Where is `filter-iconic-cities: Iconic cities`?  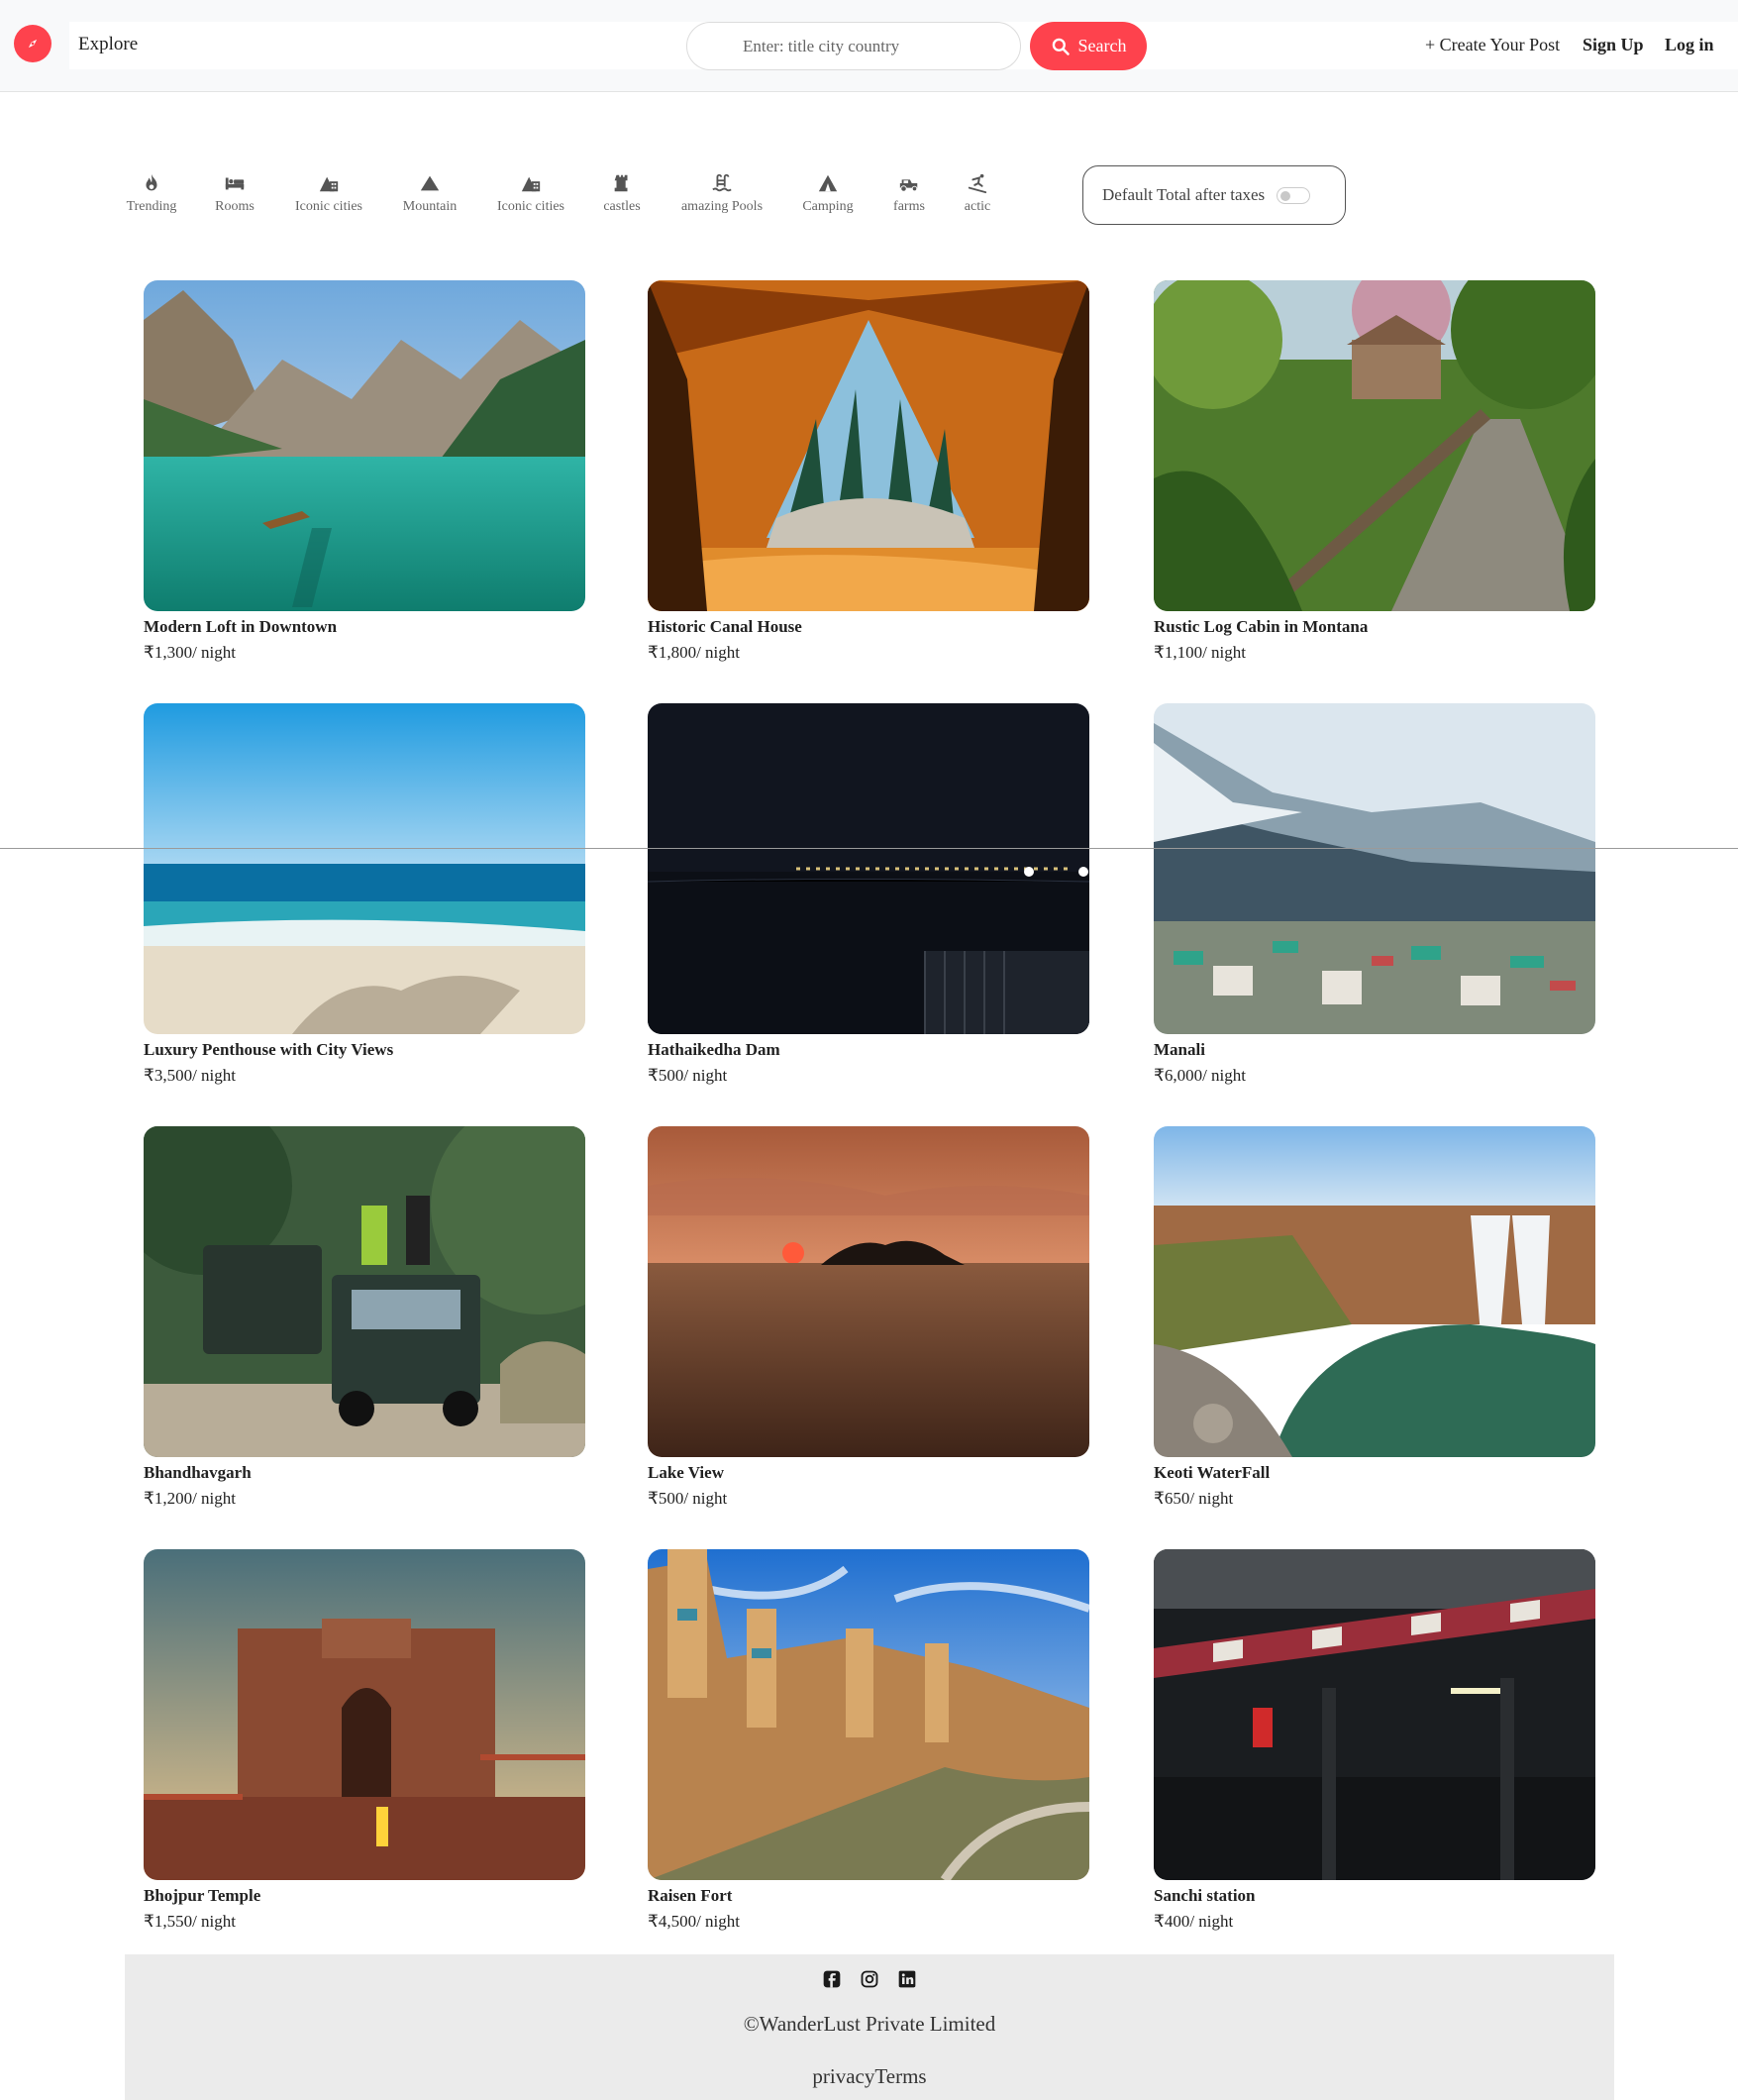 filter-iconic-cities: Iconic cities is located at coordinates (329, 193).